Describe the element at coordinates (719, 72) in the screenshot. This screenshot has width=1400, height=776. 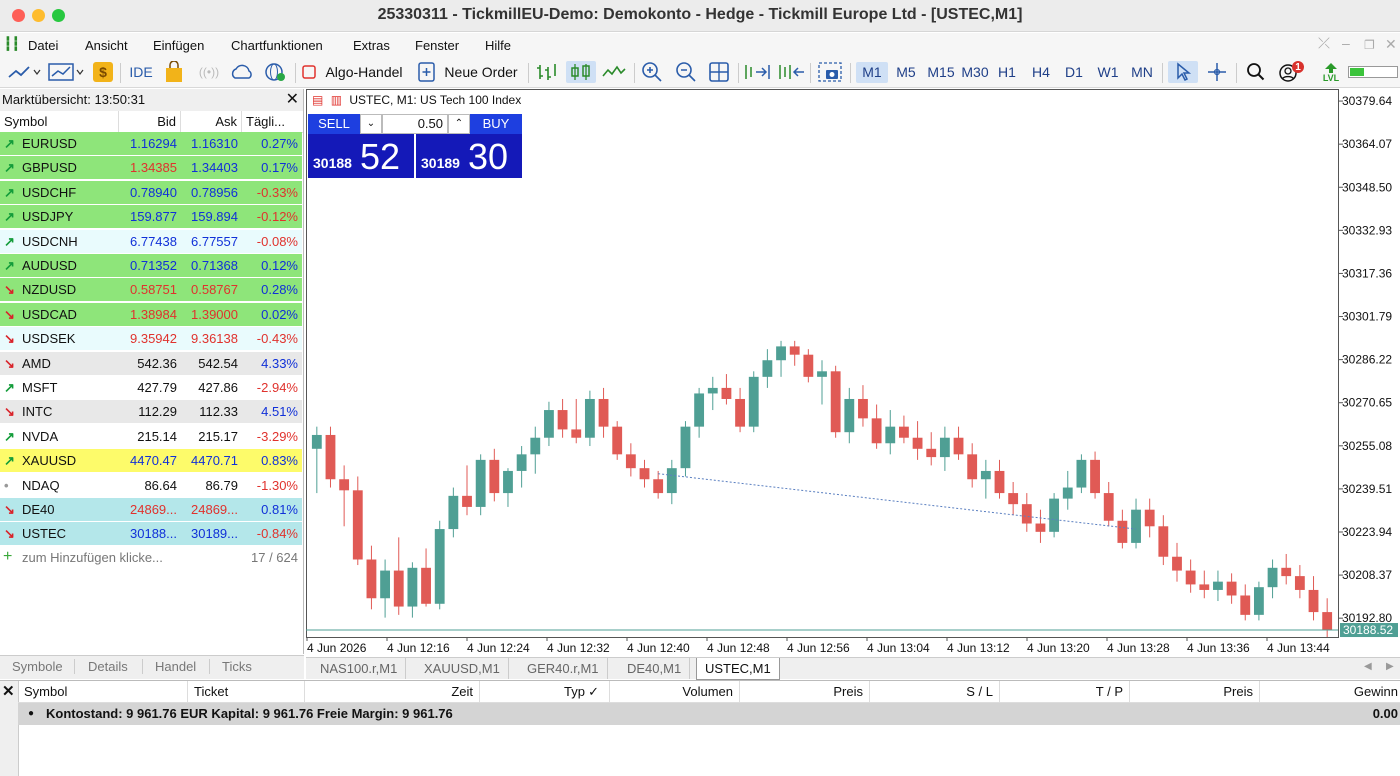
I see `tile-windows-icon` at that location.